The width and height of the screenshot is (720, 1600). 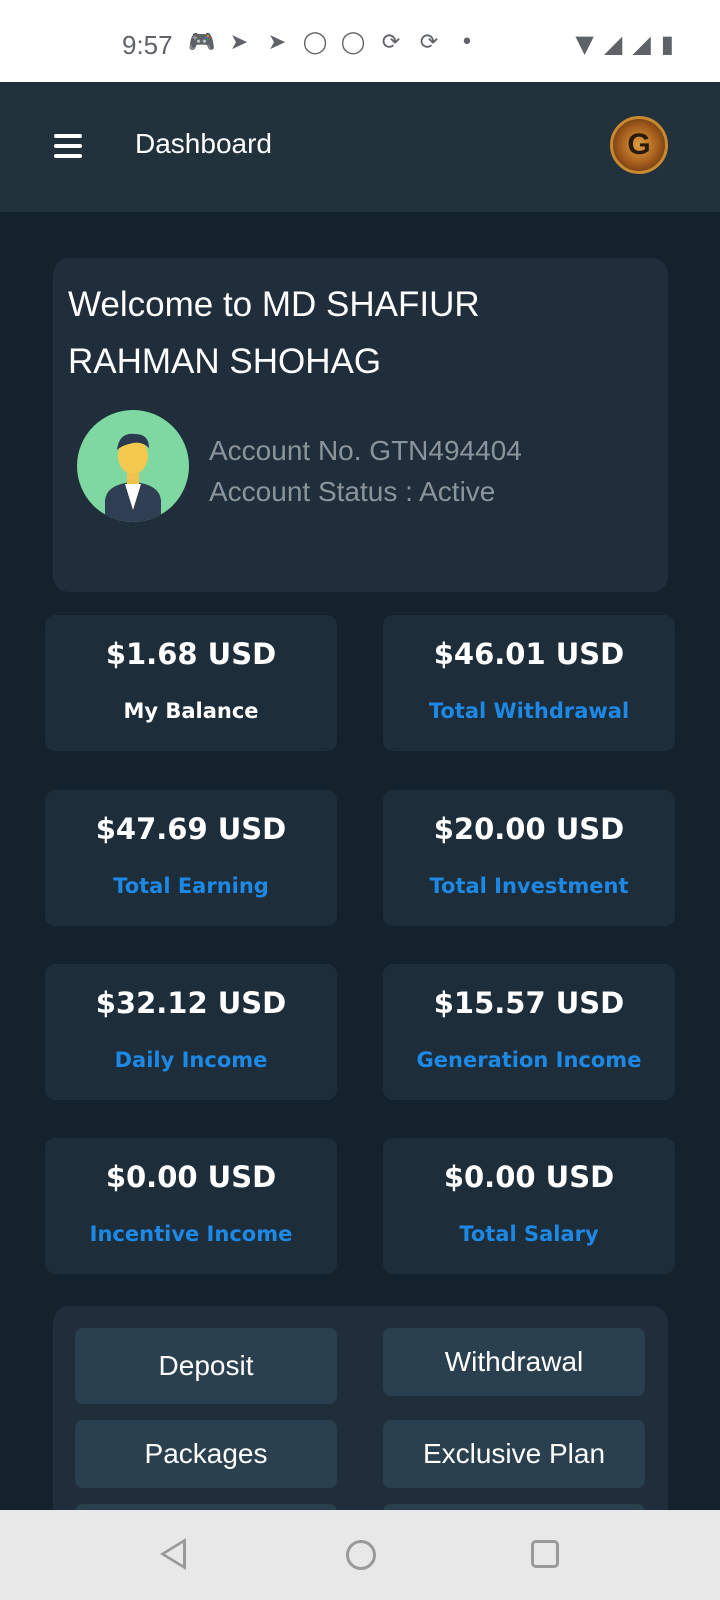 I want to click on withdrawal-button: Withdrawal, so click(x=514, y=1362).